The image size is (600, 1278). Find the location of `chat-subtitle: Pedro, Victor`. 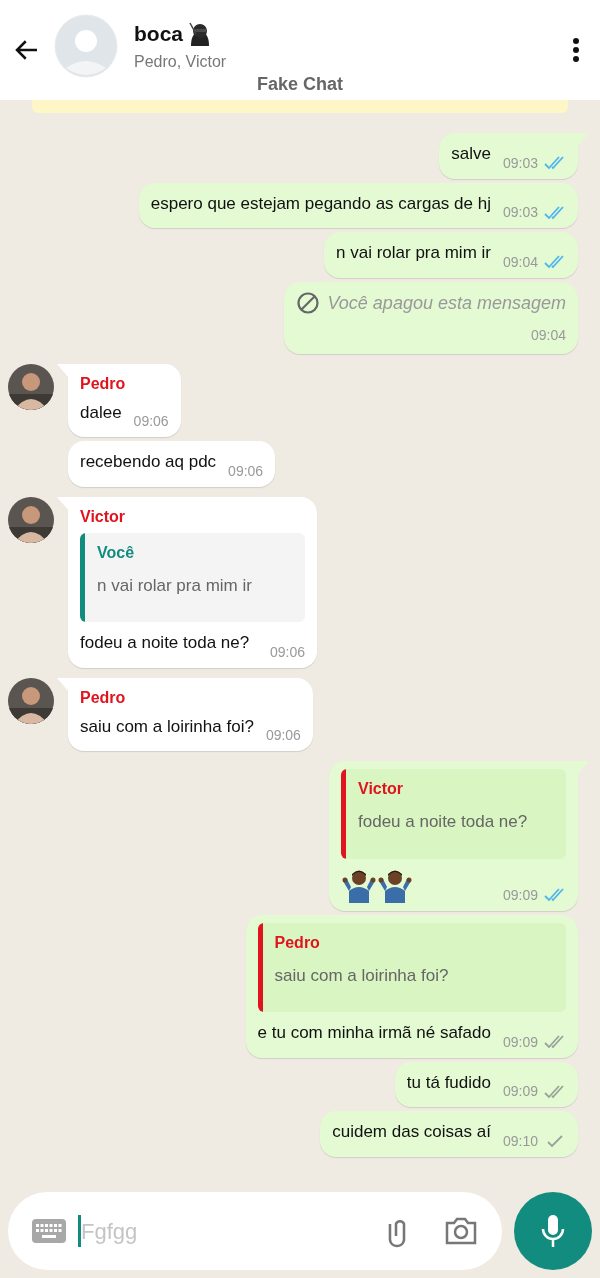

chat-subtitle: Pedro, Victor is located at coordinates (180, 61).